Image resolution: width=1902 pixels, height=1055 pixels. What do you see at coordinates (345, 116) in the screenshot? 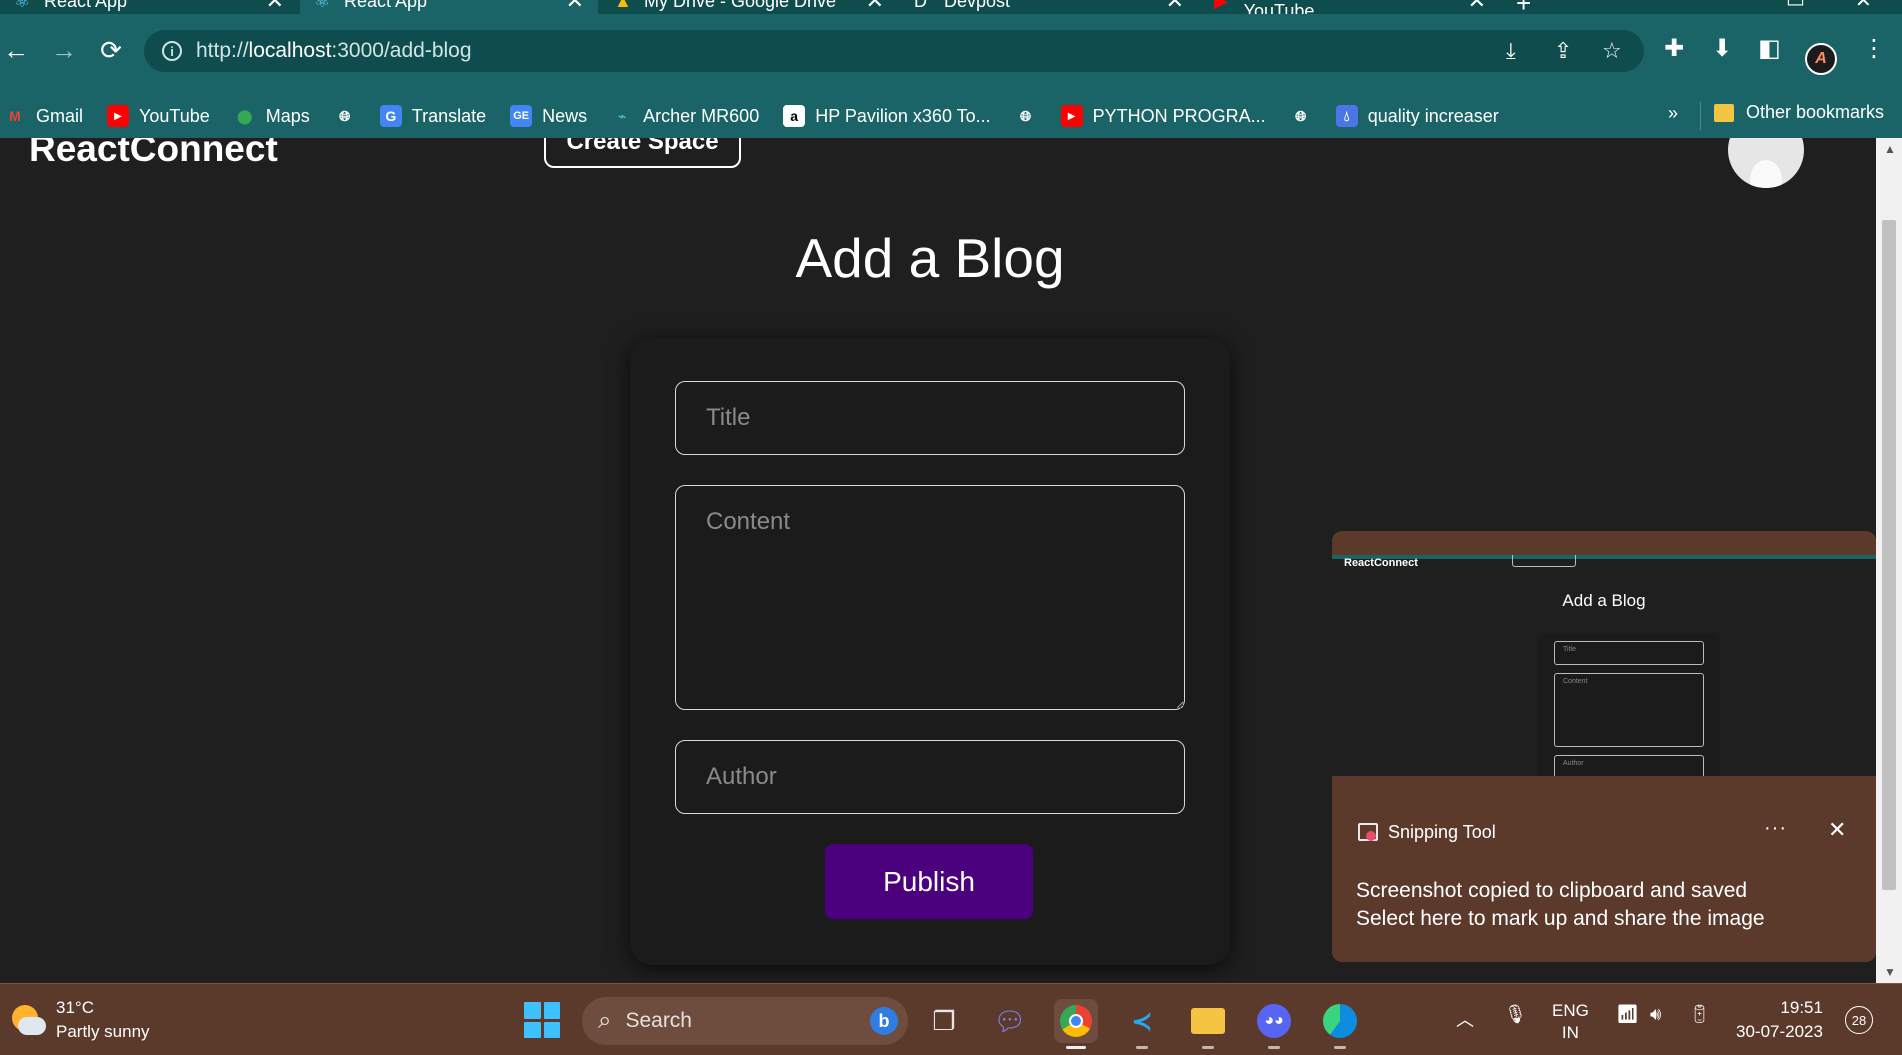
I see `bookmark-globe-1: 🌐︎` at bounding box center [345, 116].